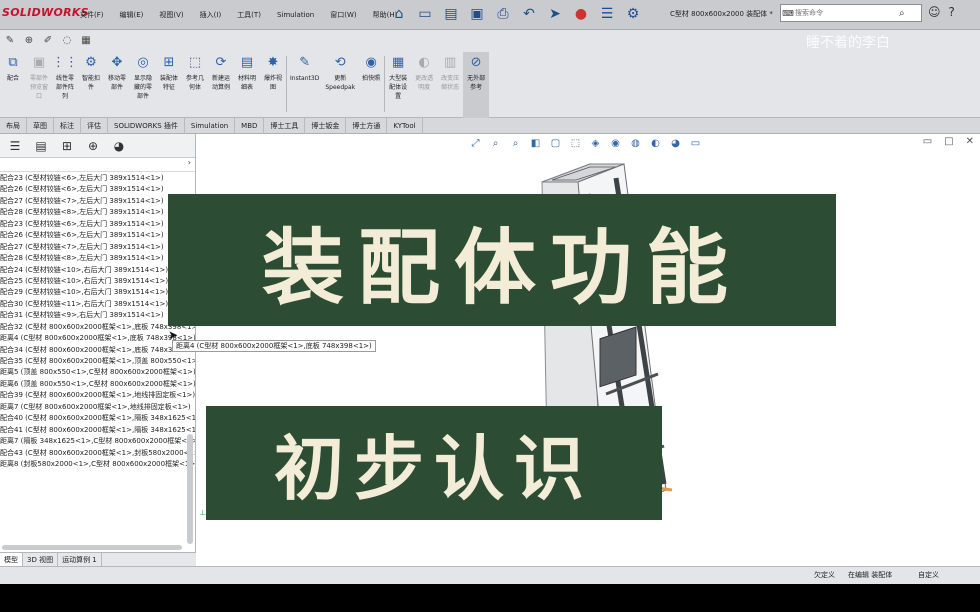 The image size is (980, 612). What do you see at coordinates (190, 489) in the screenshot?
I see `tree-vertical-scrollbar` at bounding box center [190, 489].